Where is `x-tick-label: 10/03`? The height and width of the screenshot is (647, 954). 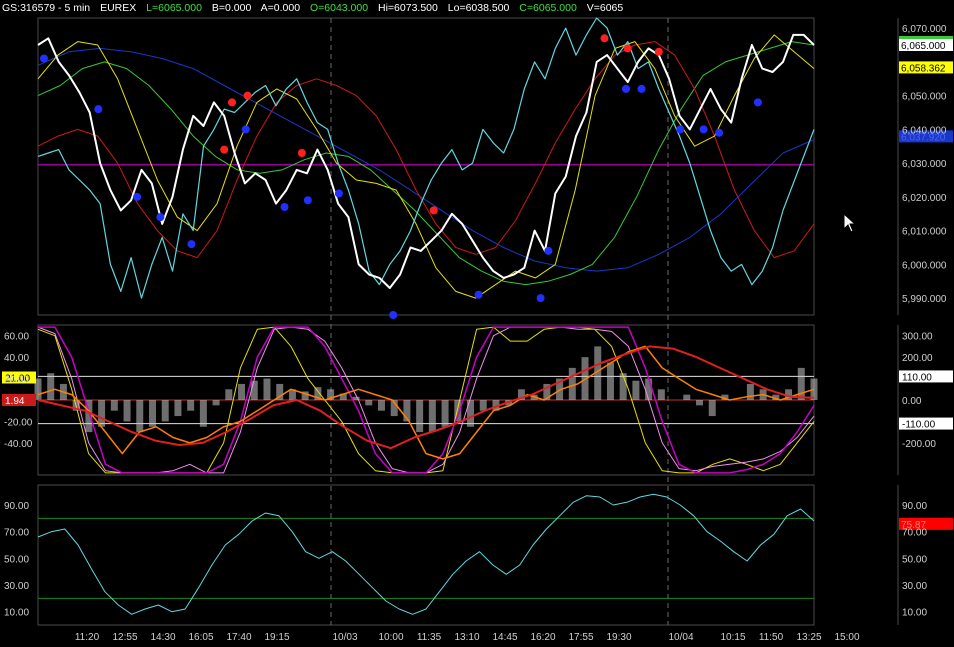 x-tick-label: 10/03 is located at coordinates (344, 637).